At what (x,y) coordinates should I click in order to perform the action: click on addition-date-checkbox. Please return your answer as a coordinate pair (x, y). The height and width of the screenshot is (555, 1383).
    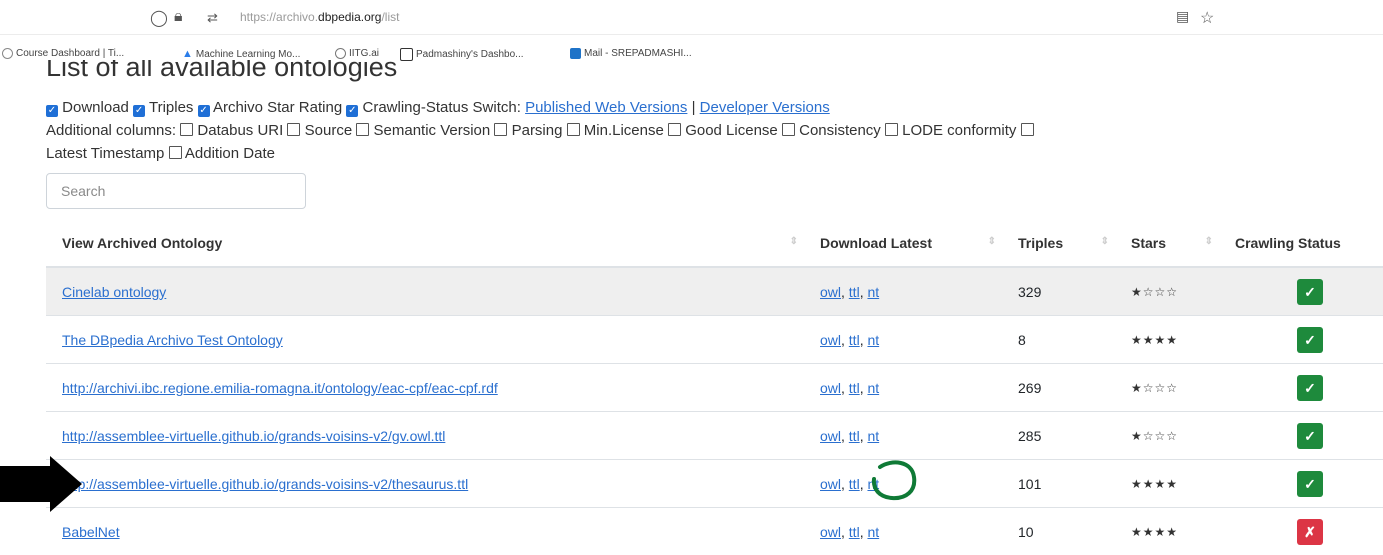
    Looking at the image, I should click on (175, 152).